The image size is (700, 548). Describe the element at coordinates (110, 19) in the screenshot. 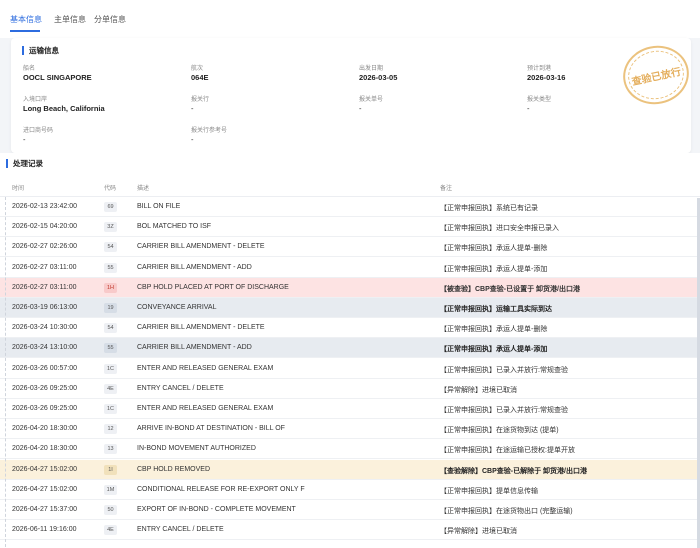

I see `tab-house-bill: 分单信息` at that location.